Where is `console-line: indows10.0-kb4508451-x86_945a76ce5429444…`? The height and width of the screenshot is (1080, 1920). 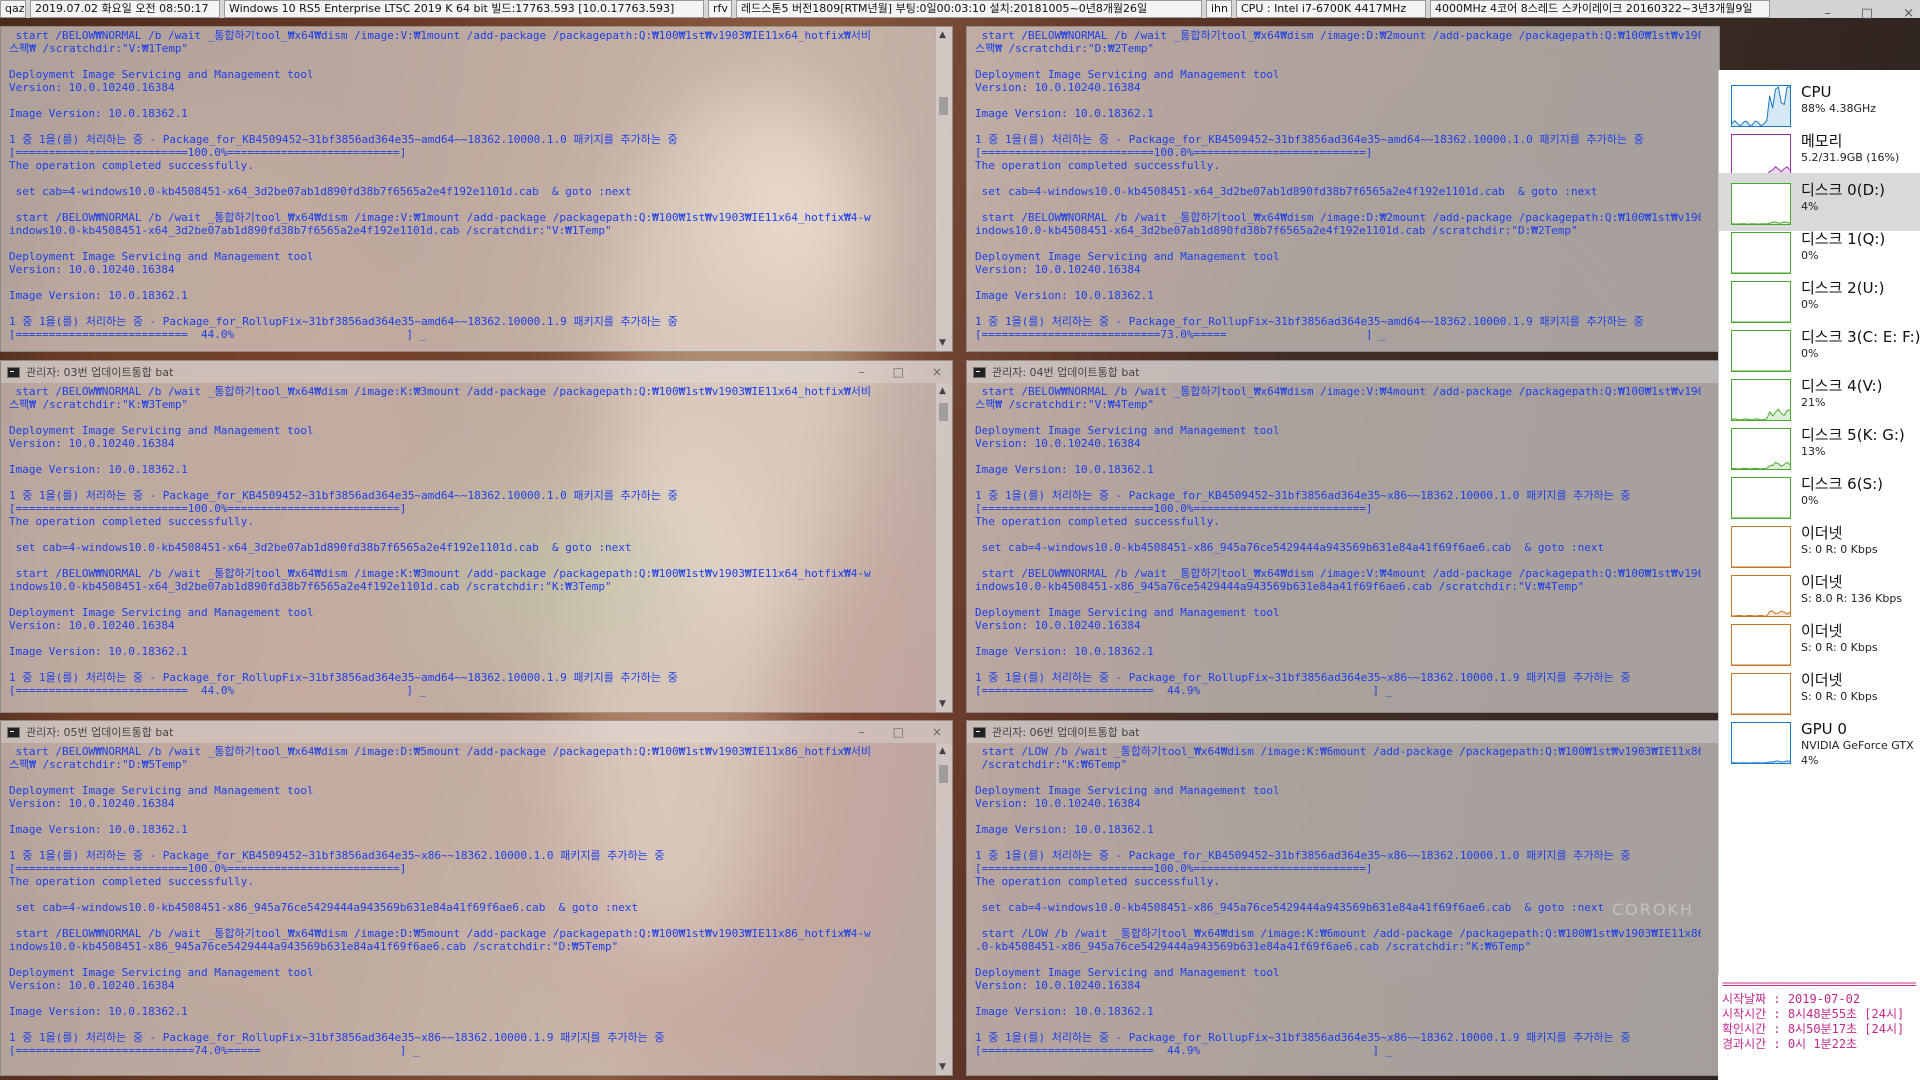 console-line: indows10.0-kb4508451-x86_945a76ce5429444… is located at coordinates (314, 946).